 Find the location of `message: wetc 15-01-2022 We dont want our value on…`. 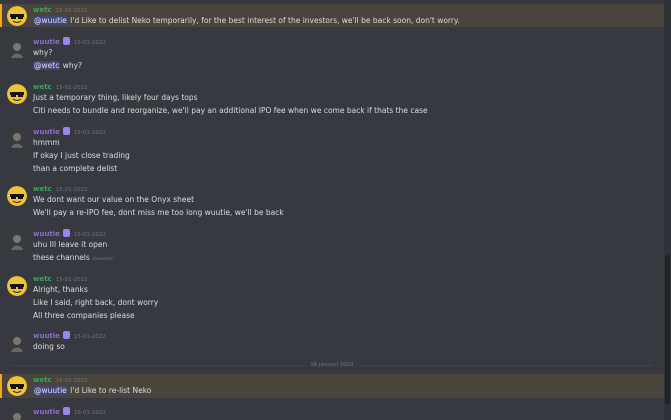

message: wetc 15-01-2022 We dont want our value on… is located at coordinates (332, 201).